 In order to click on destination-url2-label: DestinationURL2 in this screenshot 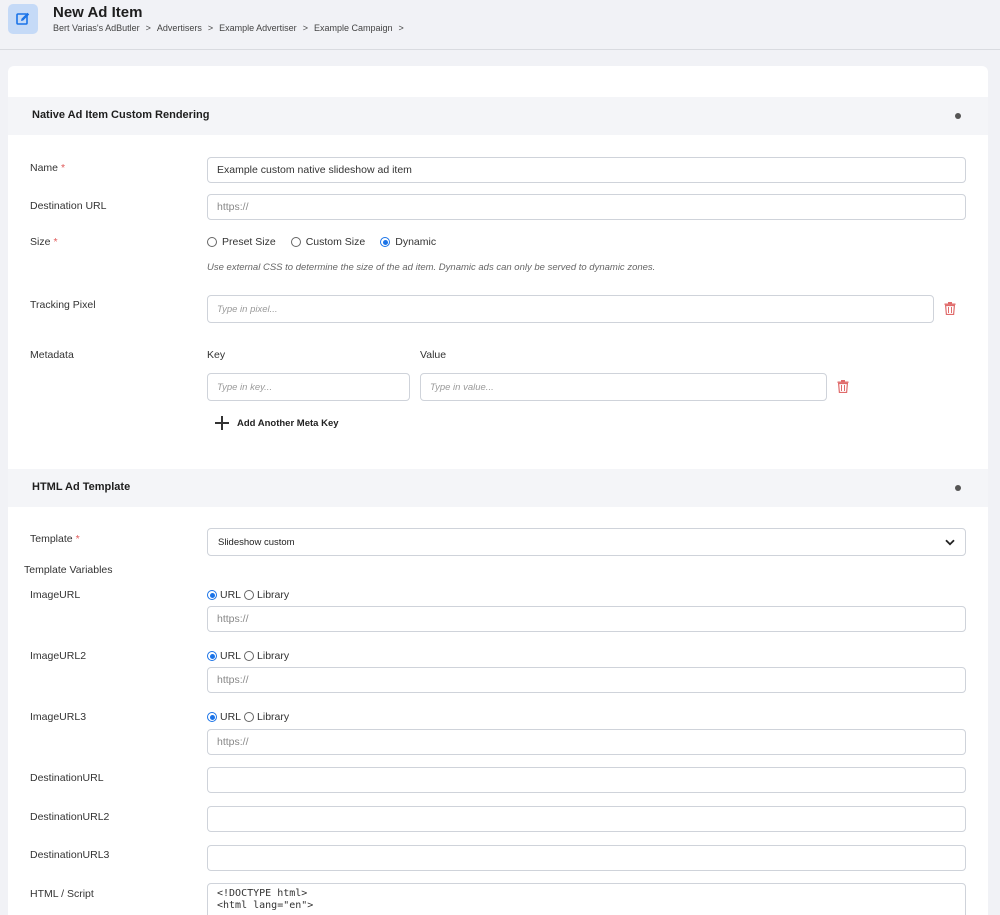, I will do `click(70, 817)`.